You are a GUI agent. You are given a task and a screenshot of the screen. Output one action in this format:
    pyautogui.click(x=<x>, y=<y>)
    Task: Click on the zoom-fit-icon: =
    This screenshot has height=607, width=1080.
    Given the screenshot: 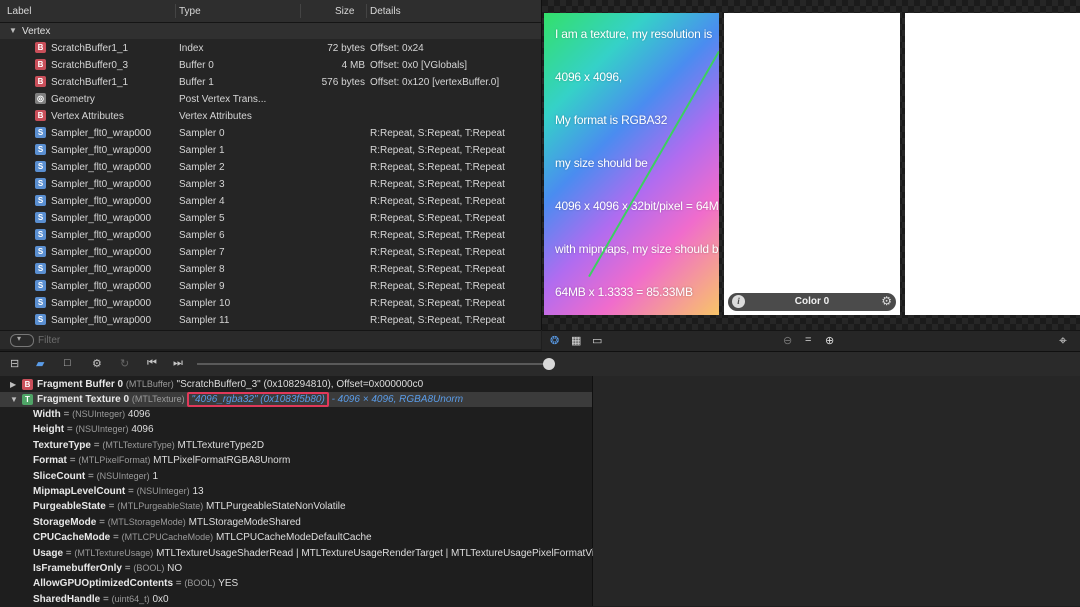 What is the action you would take?
    pyautogui.click(x=808, y=340)
    